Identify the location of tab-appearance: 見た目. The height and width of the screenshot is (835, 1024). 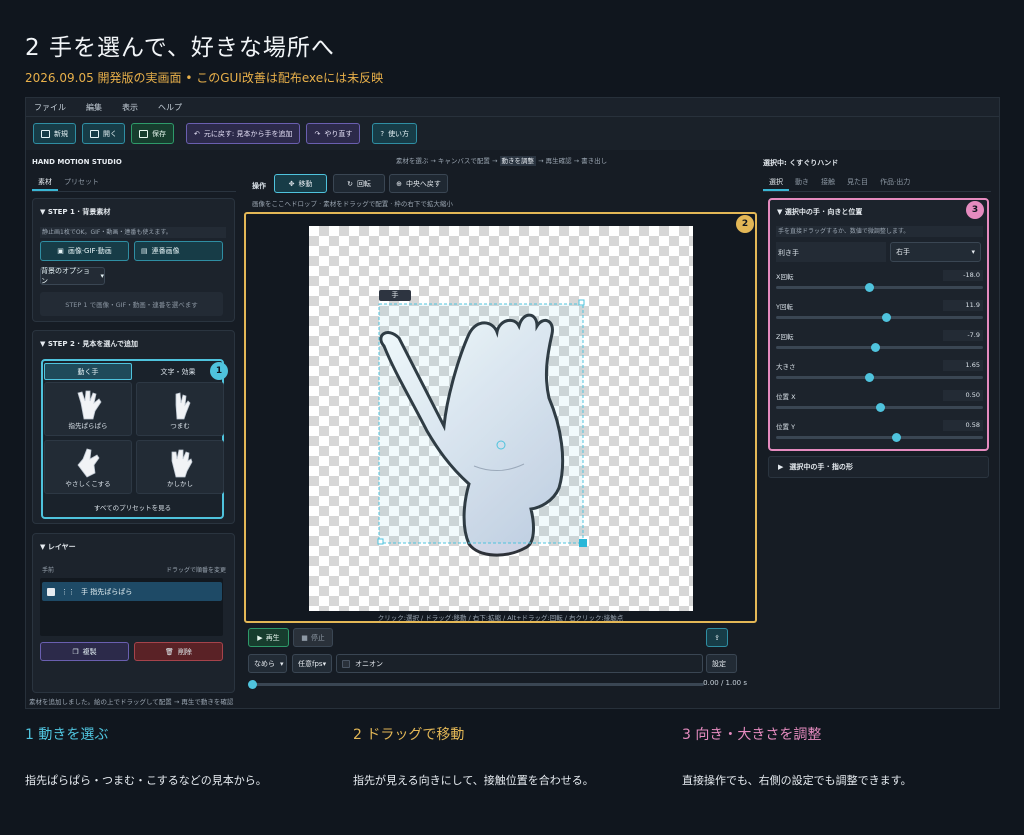
(857, 181).